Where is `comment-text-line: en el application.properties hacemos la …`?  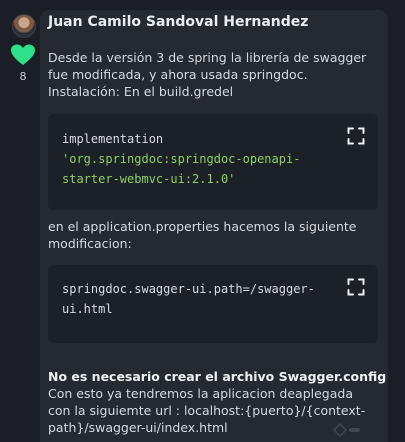 comment-text-line: en el application.properties hacemos la … is located at coordinates (202, 226).